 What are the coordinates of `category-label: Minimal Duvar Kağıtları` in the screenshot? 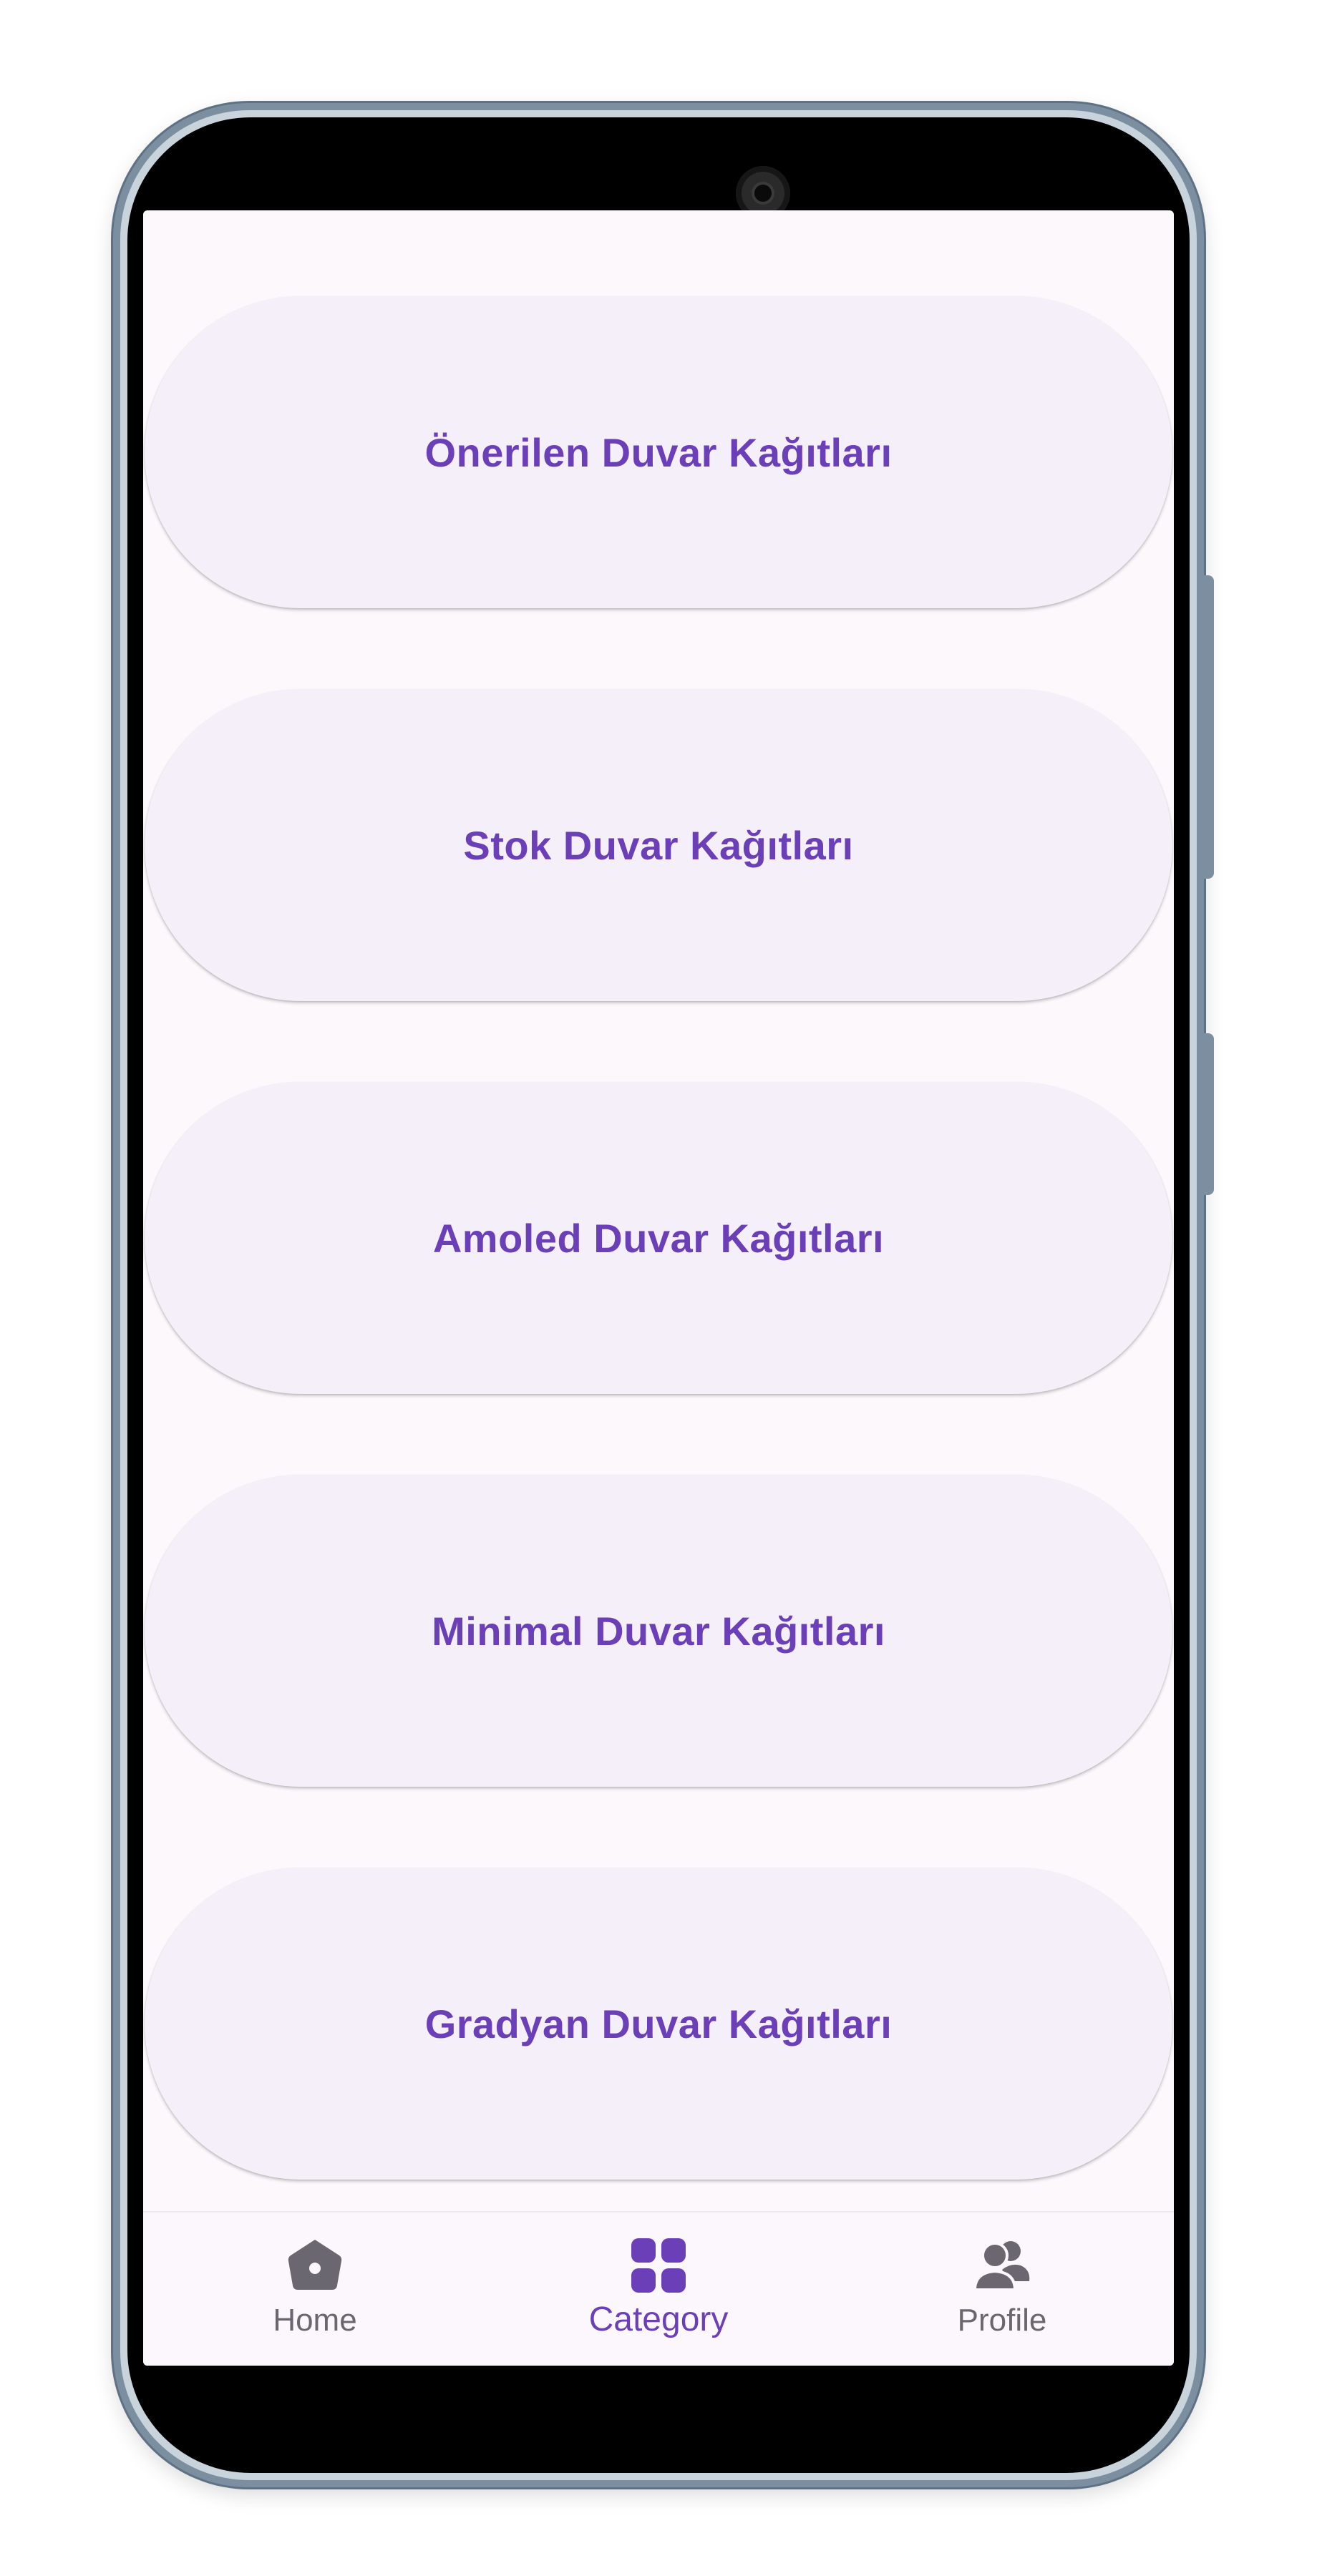 It's located at (658, 1631).